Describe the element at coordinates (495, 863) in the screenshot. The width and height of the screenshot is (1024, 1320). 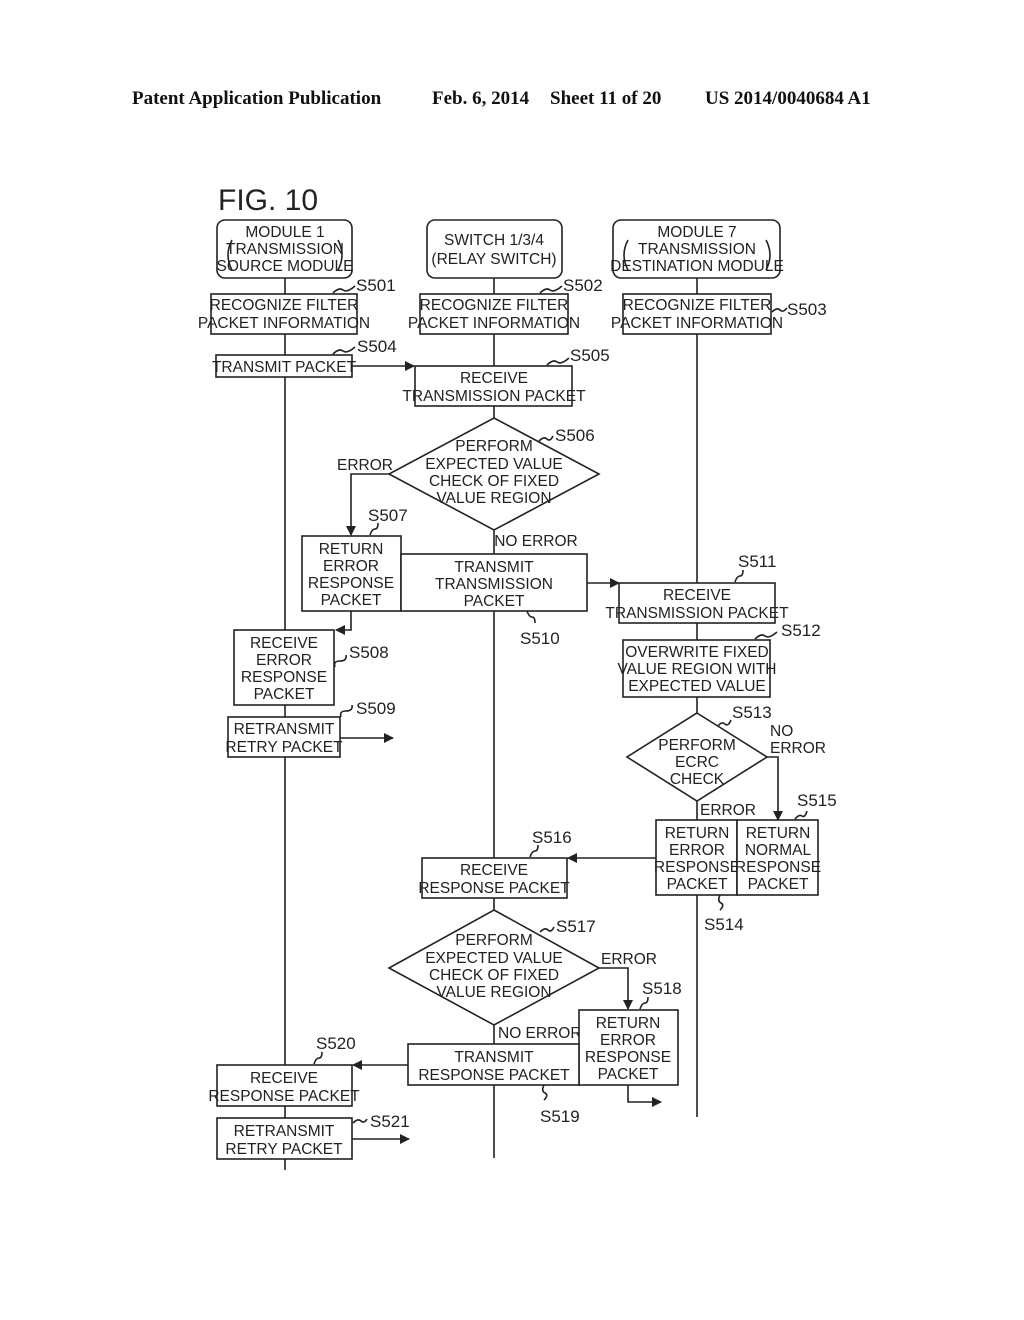
I see `step-s516: RECEIVE RESPONSE PACKET S516` at that location.